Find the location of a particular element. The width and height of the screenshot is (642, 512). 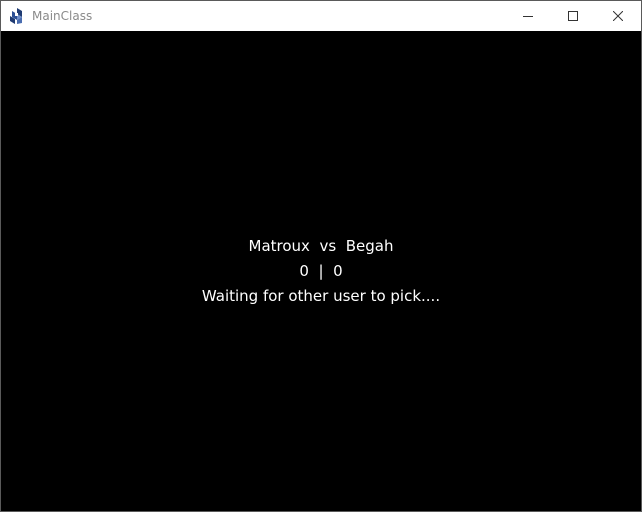

player2-name: Begah is located at coordinates (369, 246).